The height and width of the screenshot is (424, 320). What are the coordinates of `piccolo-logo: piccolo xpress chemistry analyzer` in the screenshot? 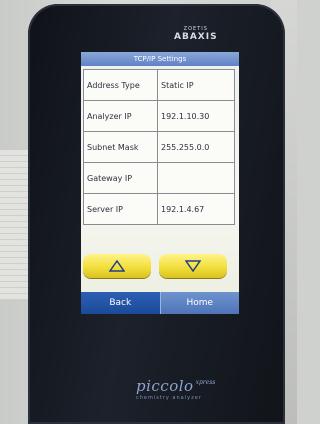 It's located at (175, 388).